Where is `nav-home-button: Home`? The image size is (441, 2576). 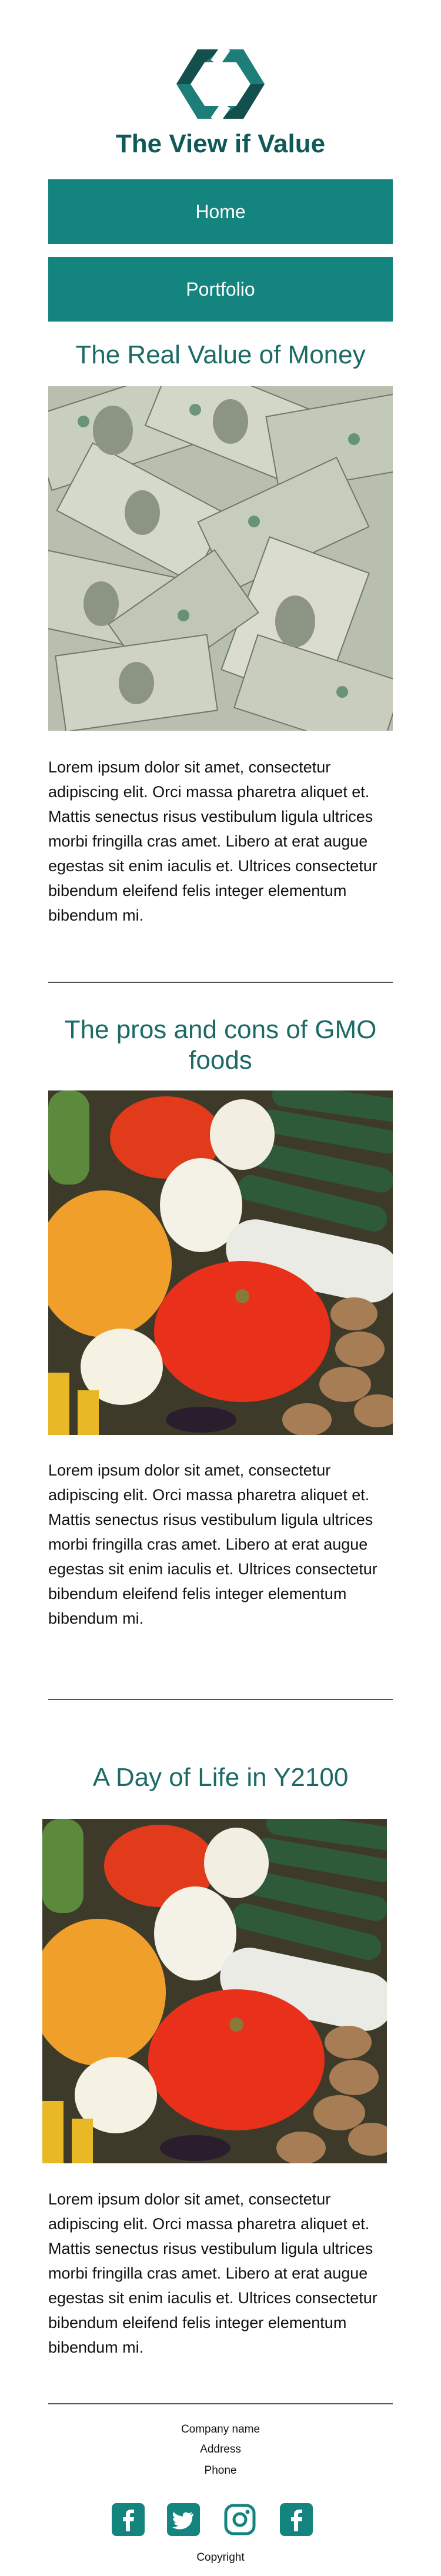 nav-home-button: Home is located at coordinates (220, 211).